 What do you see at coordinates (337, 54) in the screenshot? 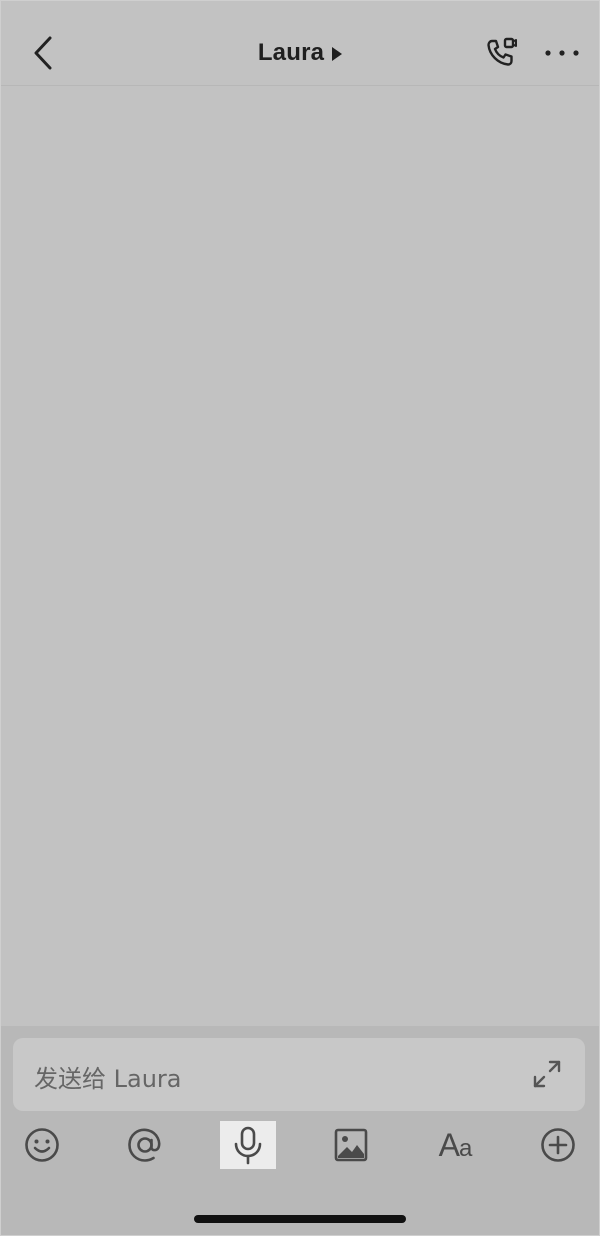
I see `caret-right-icon` at bounding box center [337, 54].